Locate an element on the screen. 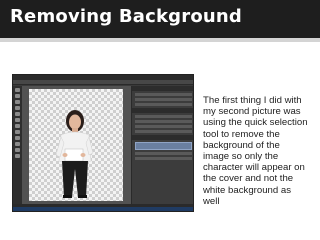 This screenshot has width=320, height=240. zoom-tool-icon is located at coordinates (17, 156).